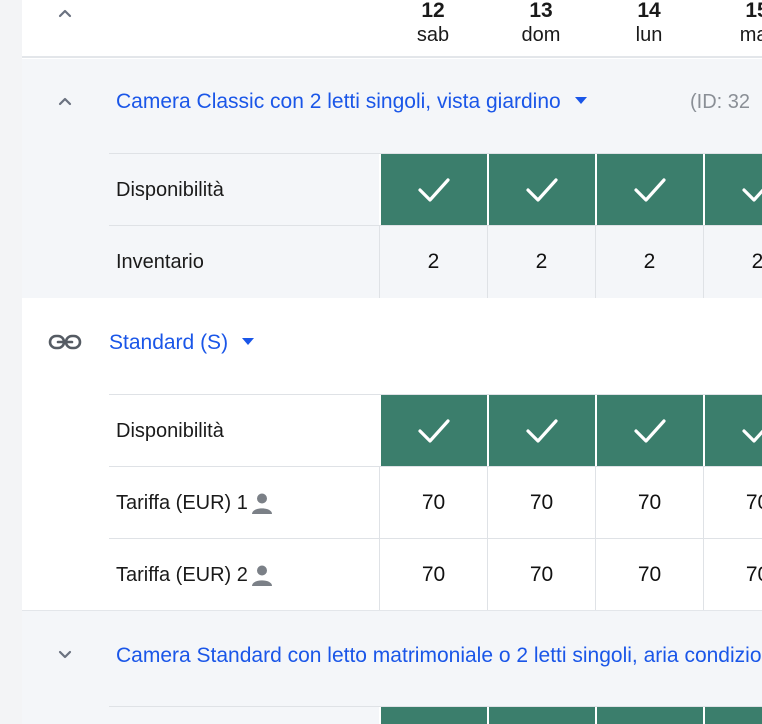 The width and height of the screenshot is (762, 724). I want to click on rate-row: Tariffa (EUR) 2 70 70 70 70, so click(435, 574).